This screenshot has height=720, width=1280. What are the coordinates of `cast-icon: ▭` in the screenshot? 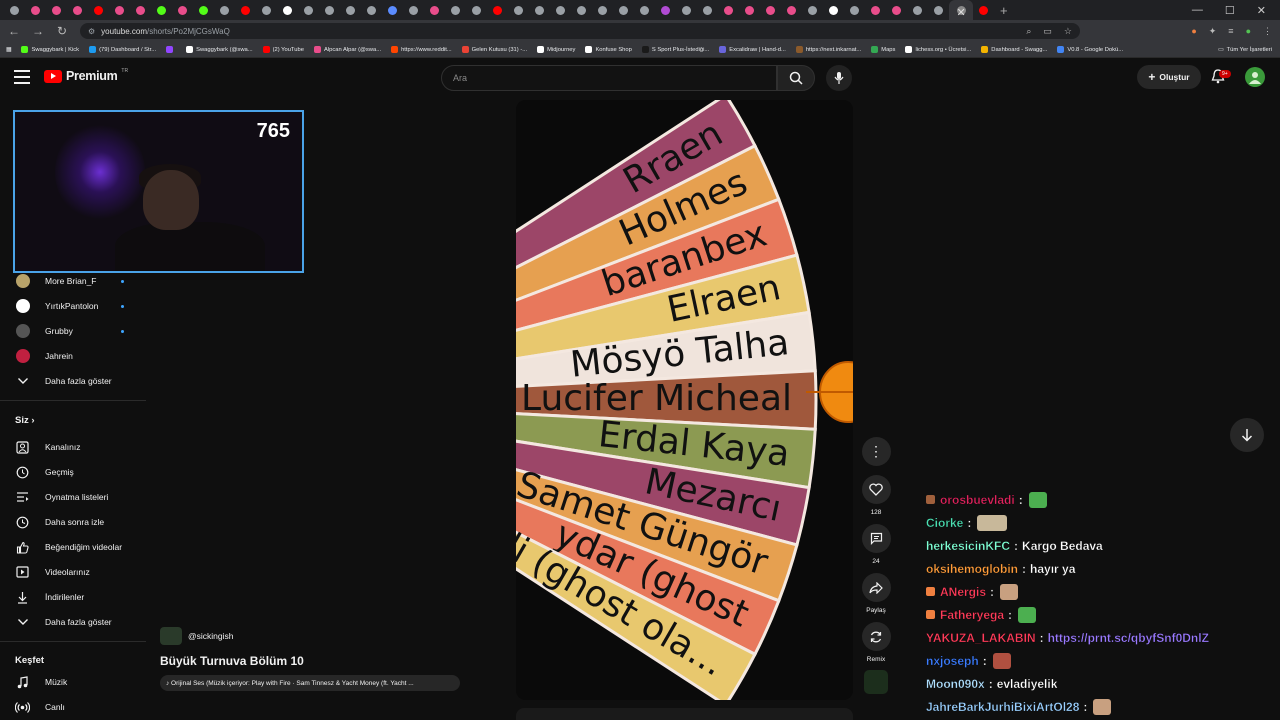 It's located at (1047, 31).